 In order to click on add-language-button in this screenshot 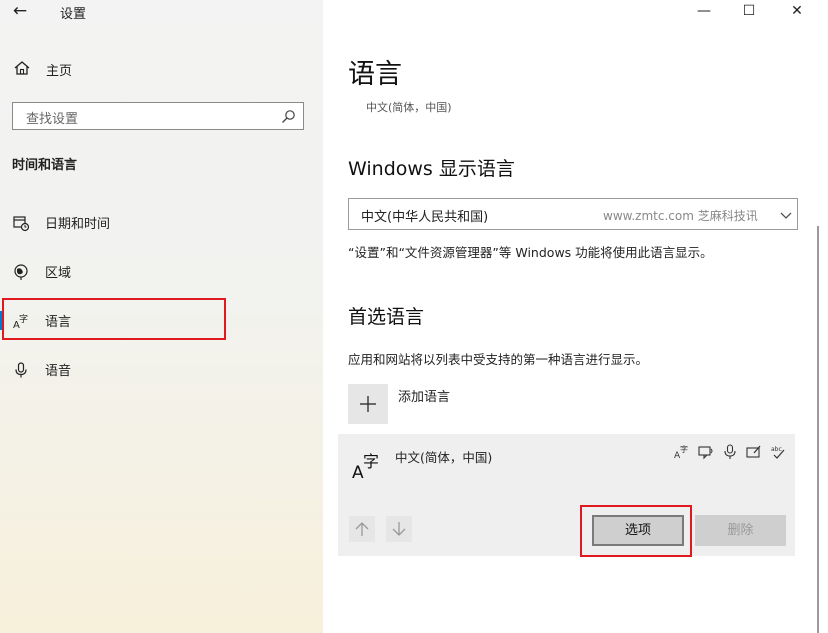, I will do `click(368, 404)`.